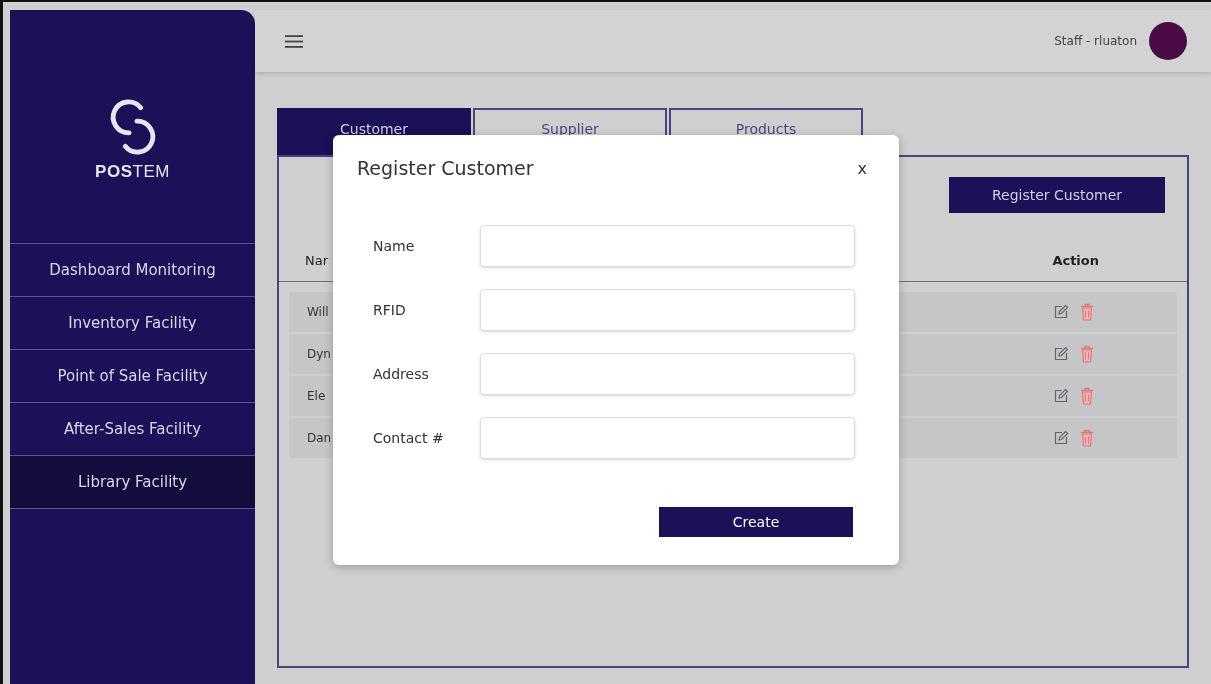 The image size is (1211, 684). Describe the element at coordinates (390, 310) in the screenshot. I see `field-label: RFID` at that location.